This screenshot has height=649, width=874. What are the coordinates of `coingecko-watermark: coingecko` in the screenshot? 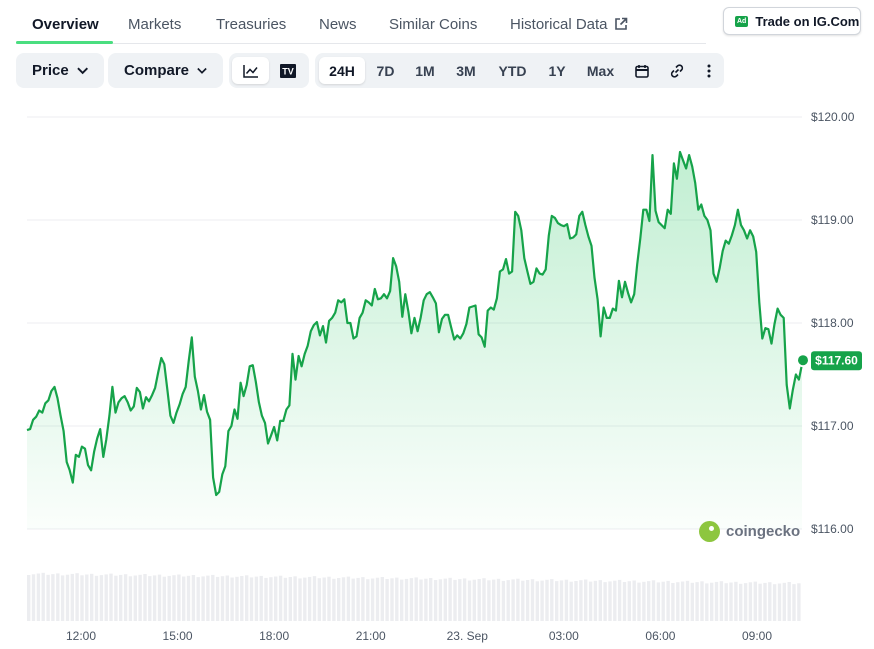 It's located at (749, 531).